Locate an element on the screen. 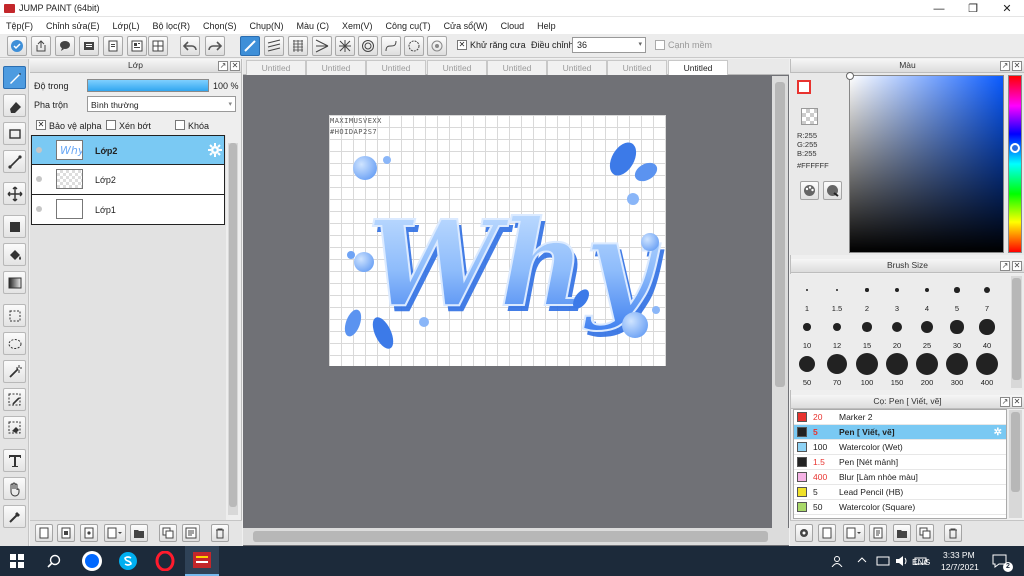  blend-mode-select: Bình thường ▾ is located at coordinates (161, 104).